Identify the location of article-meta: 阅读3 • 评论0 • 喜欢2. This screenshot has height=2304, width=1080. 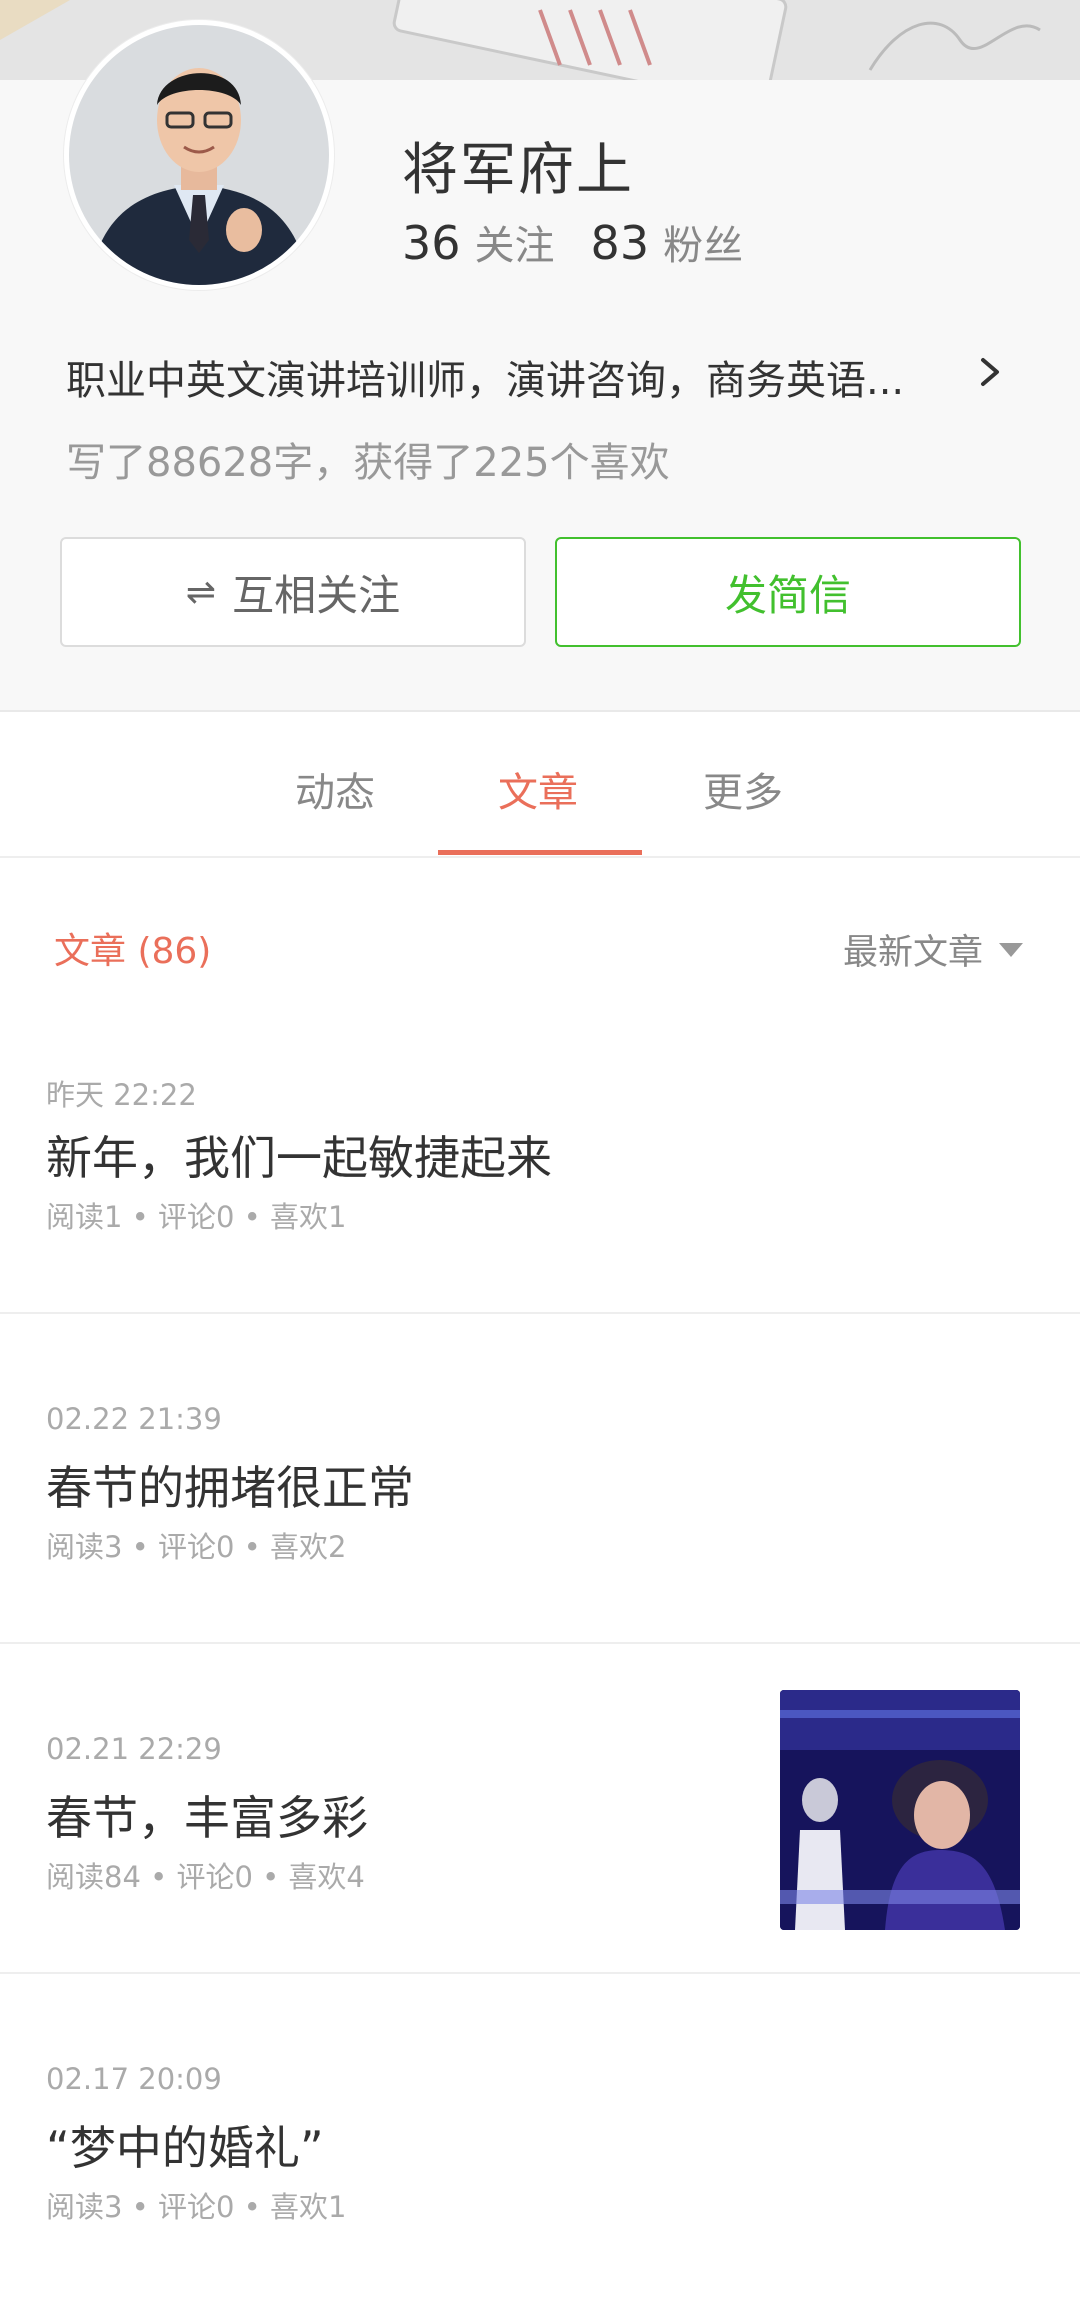
(196, 1547).